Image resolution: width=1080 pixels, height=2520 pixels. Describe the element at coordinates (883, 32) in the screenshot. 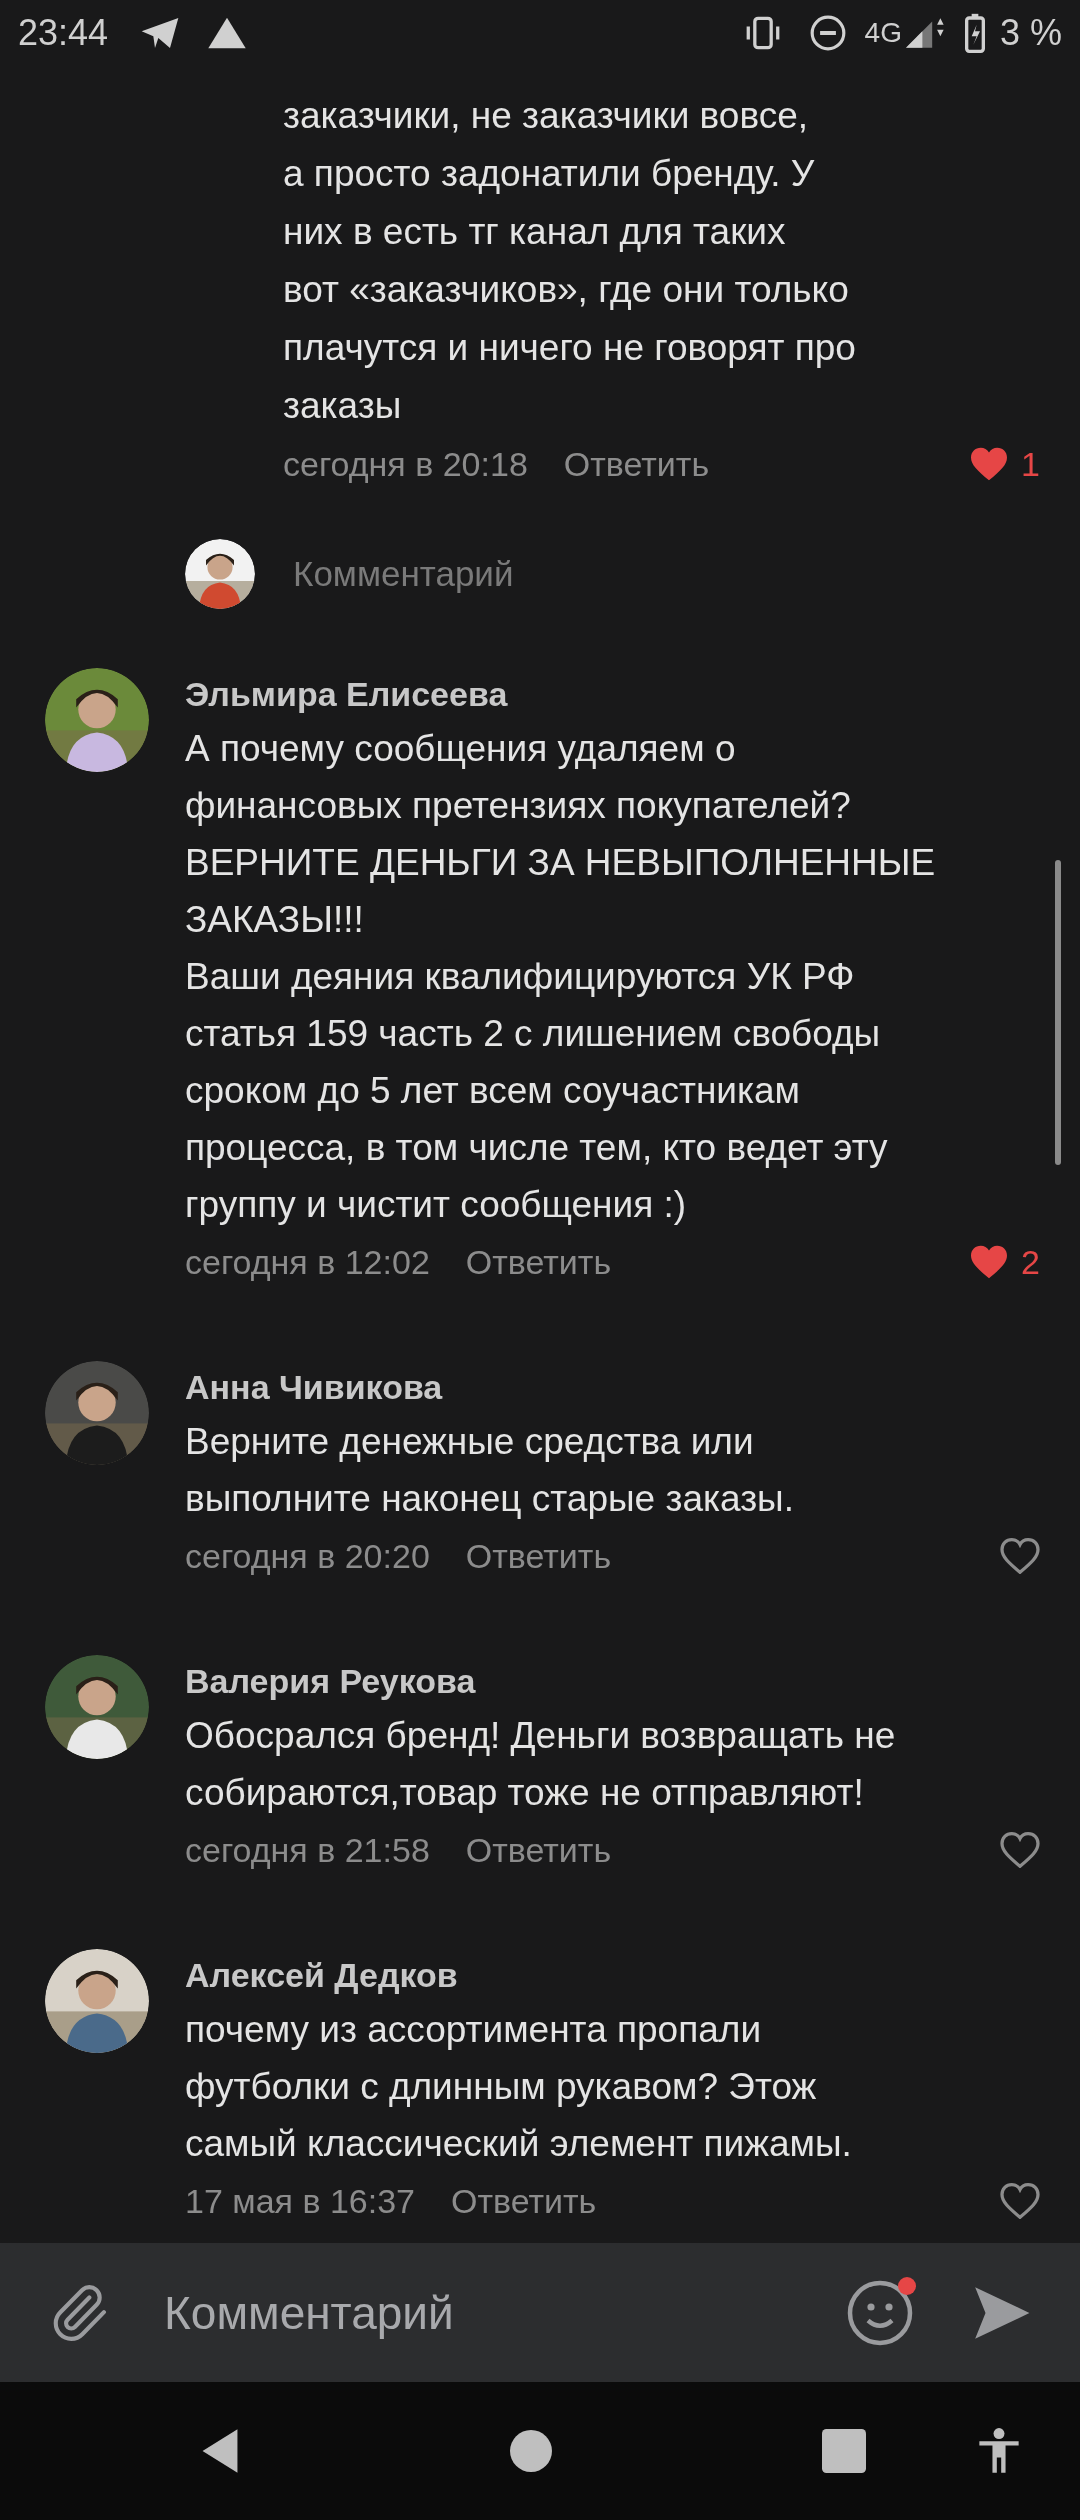

I see `network-type: 4G` at that location.